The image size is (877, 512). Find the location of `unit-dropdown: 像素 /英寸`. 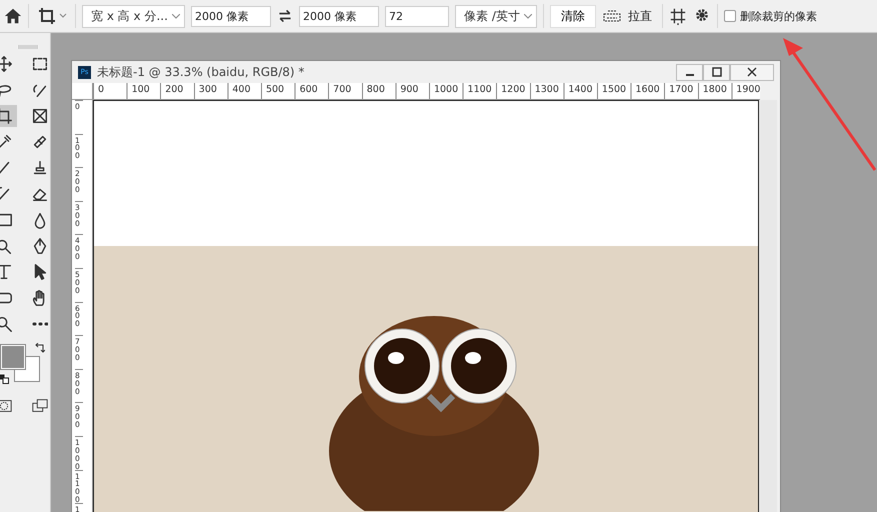

unit-dropdown: 像素 /英寸 is located at coordinates (496, 16).